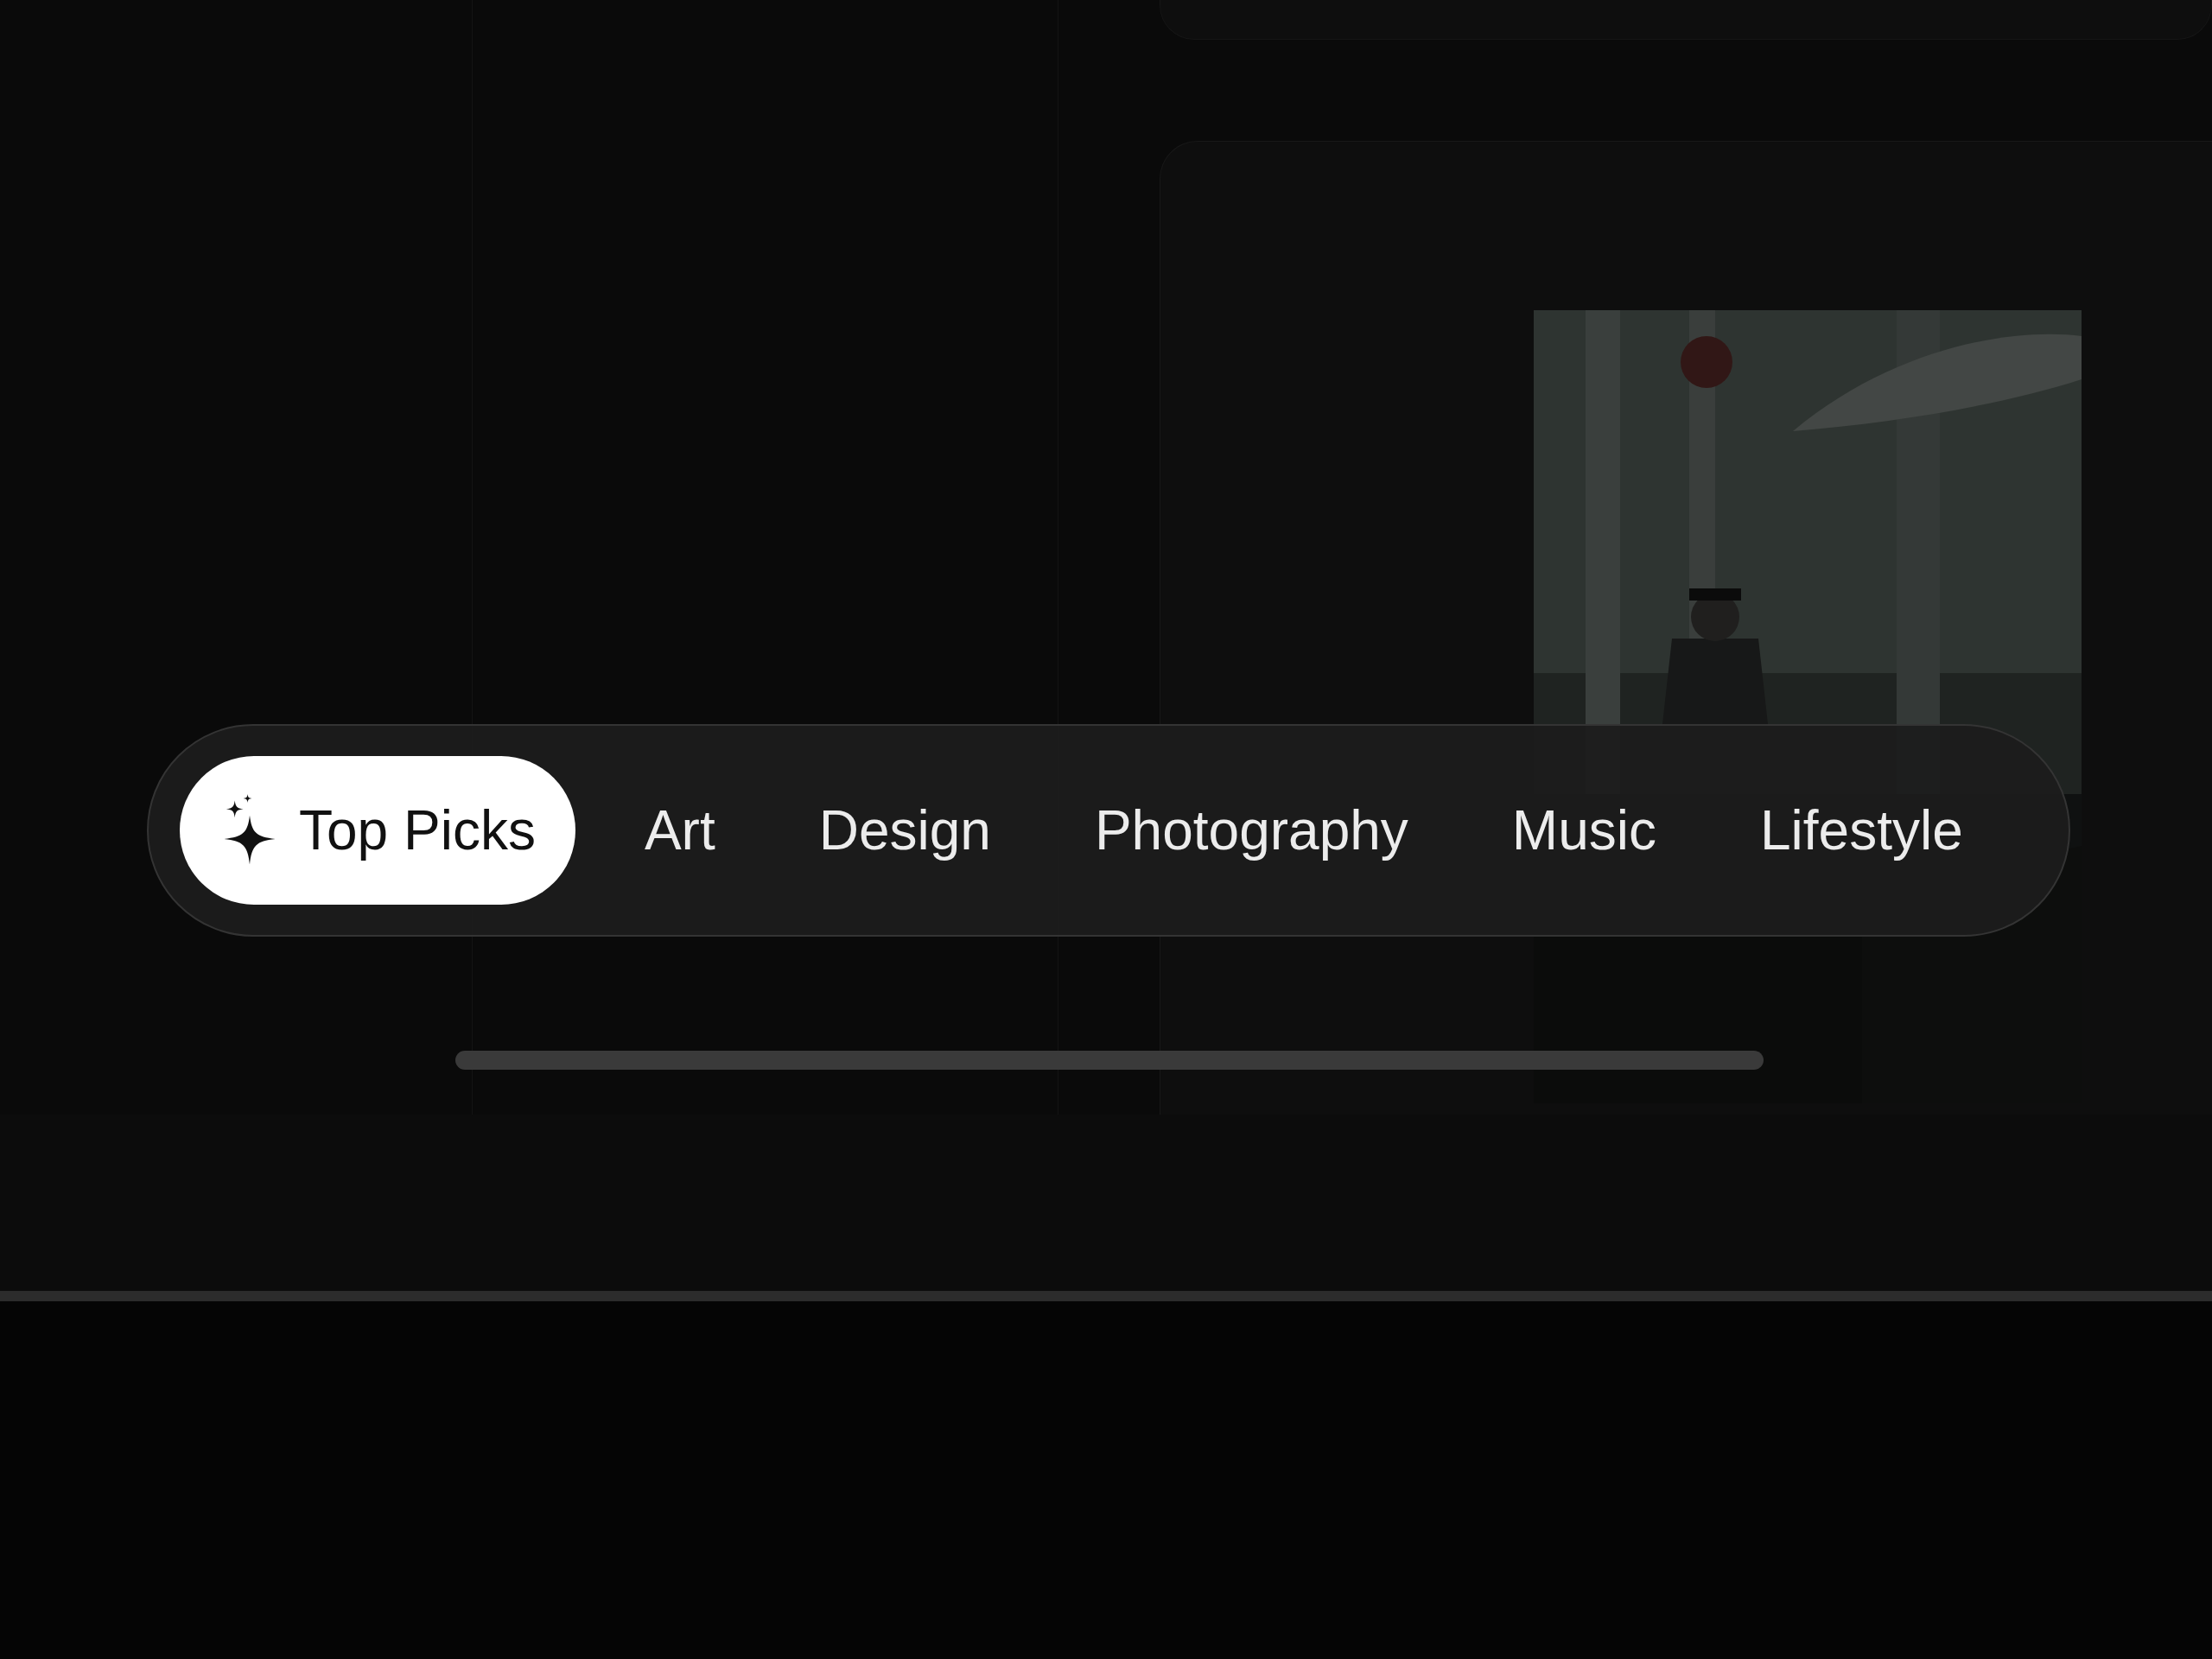  I want to click on category-tab: Music, so click(1584, 830).